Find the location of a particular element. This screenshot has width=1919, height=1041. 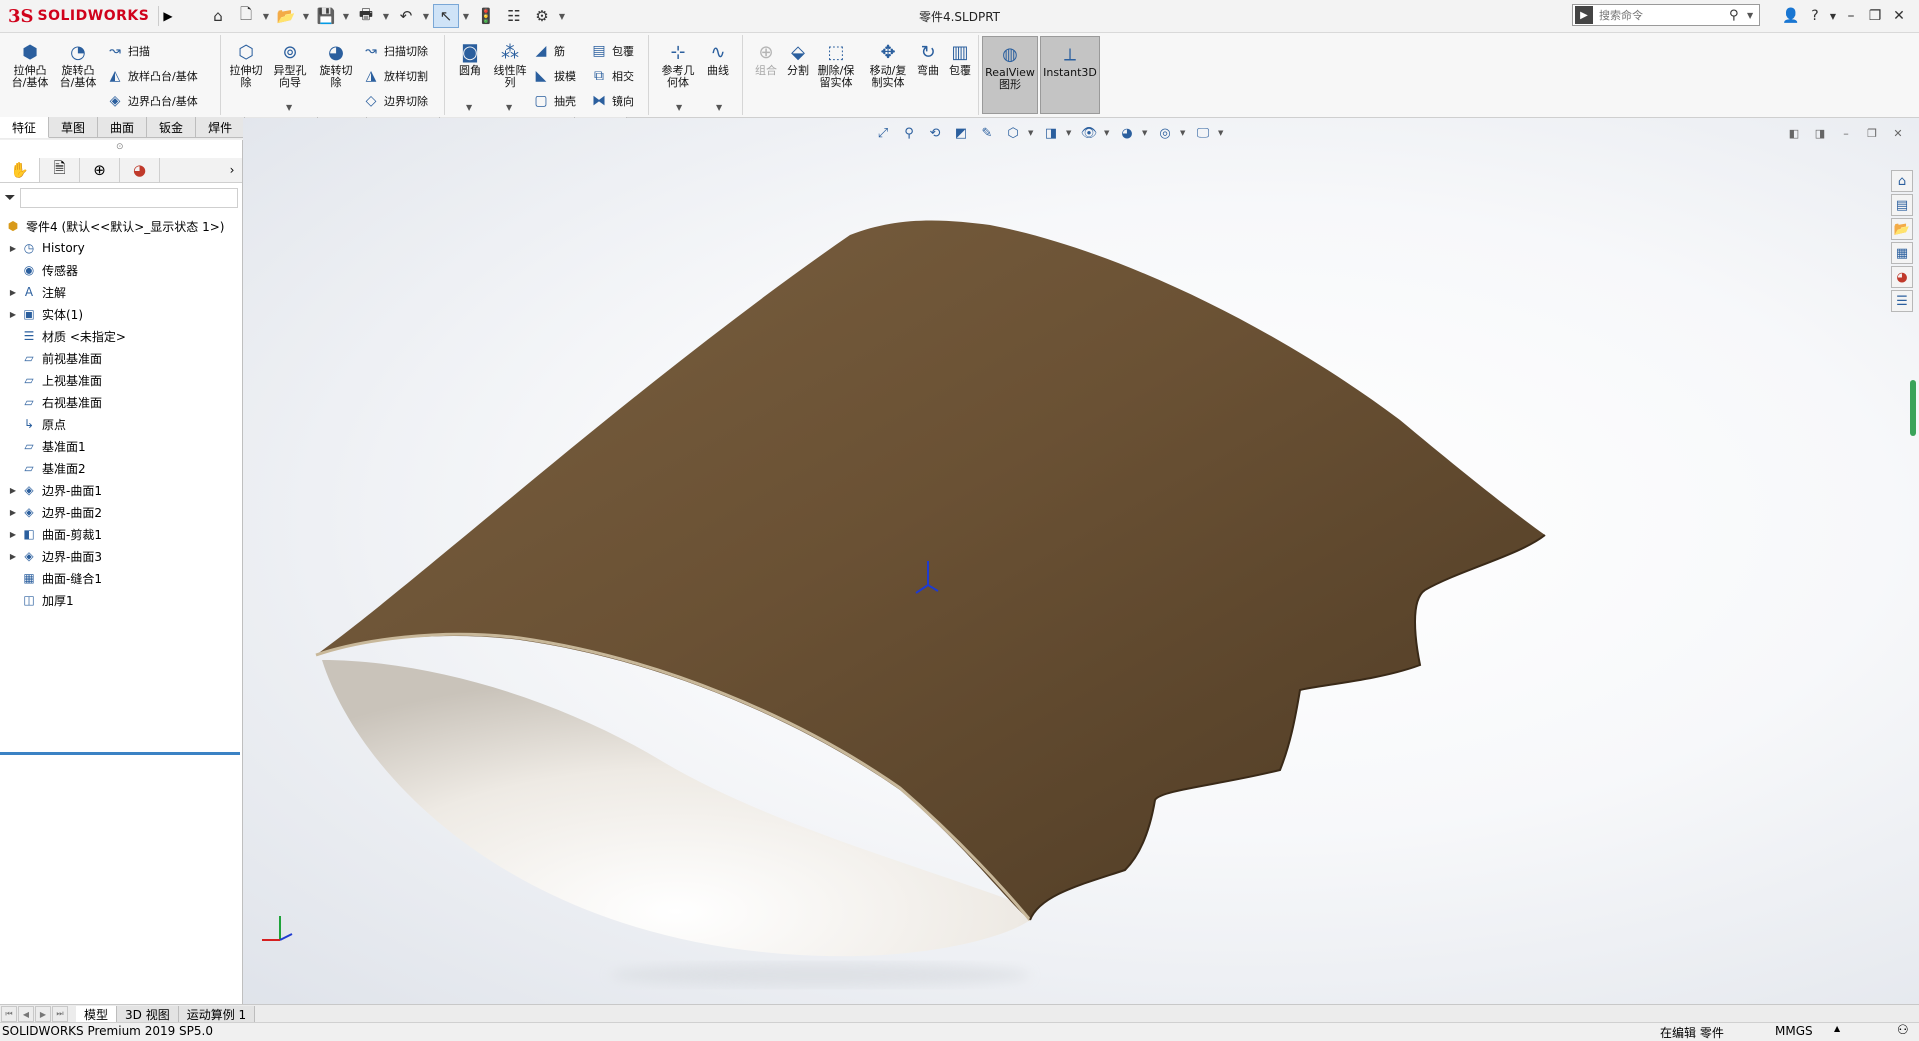

realview-graphics-button: ◍ RealView 图形 is located at coordinates (1010, 75).